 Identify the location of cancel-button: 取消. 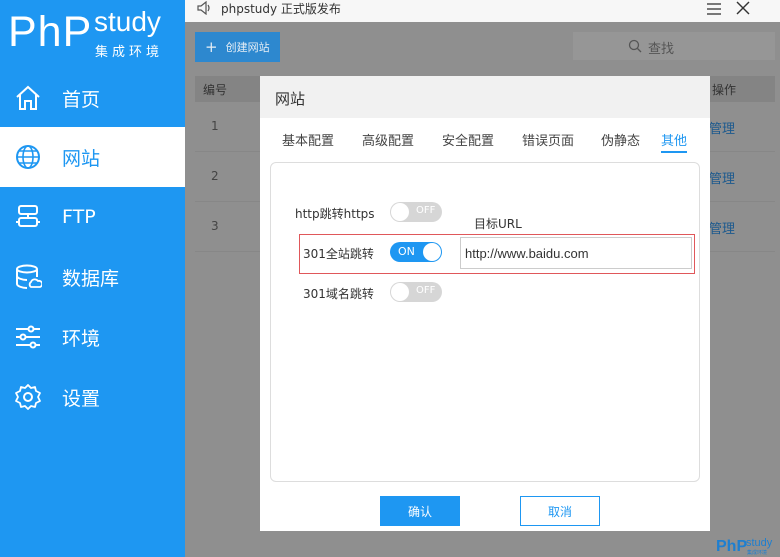
(560, 511).